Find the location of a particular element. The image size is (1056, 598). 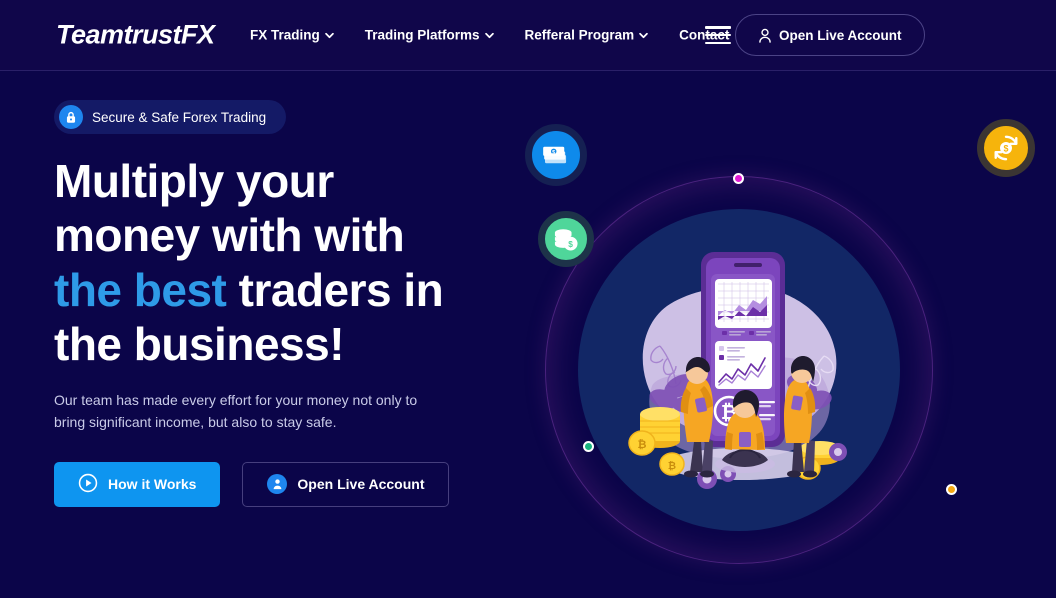

navbar-open-live-account-button: Open Live Account is located at coordinates (830, 35).